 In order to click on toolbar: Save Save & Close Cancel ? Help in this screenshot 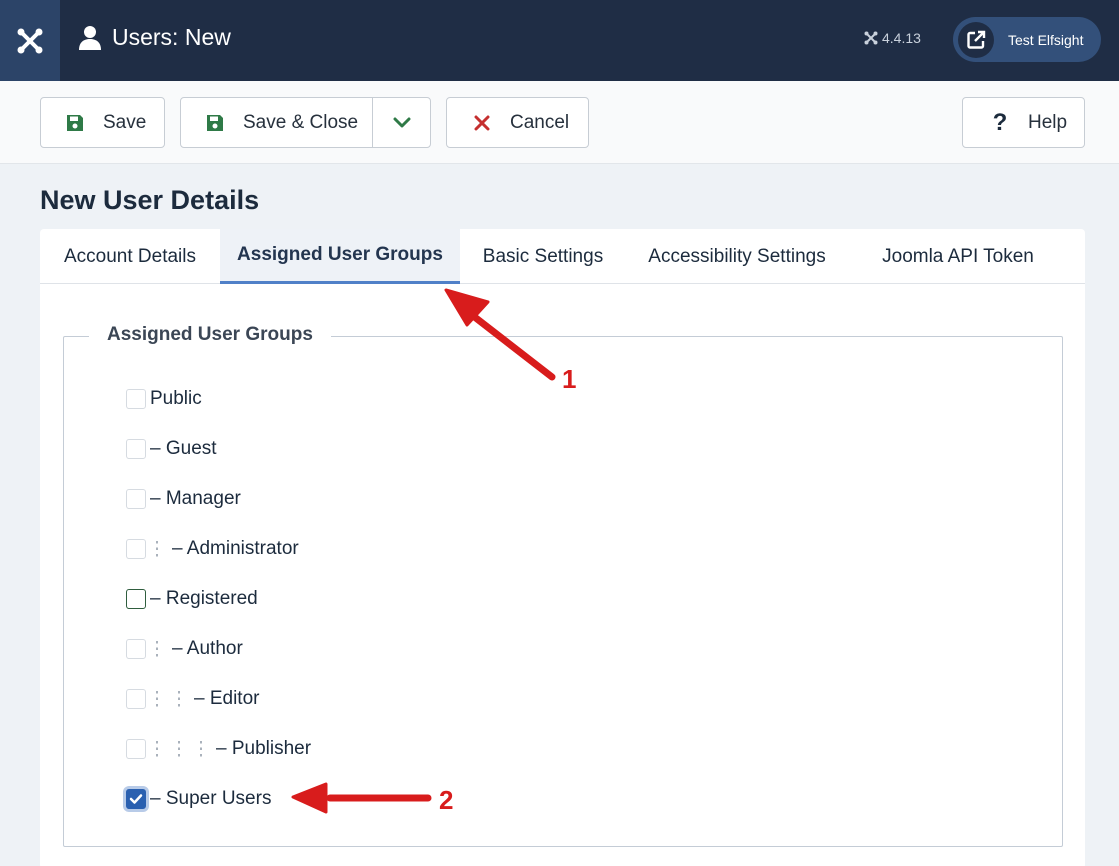, I will do `click(559, 122)`.